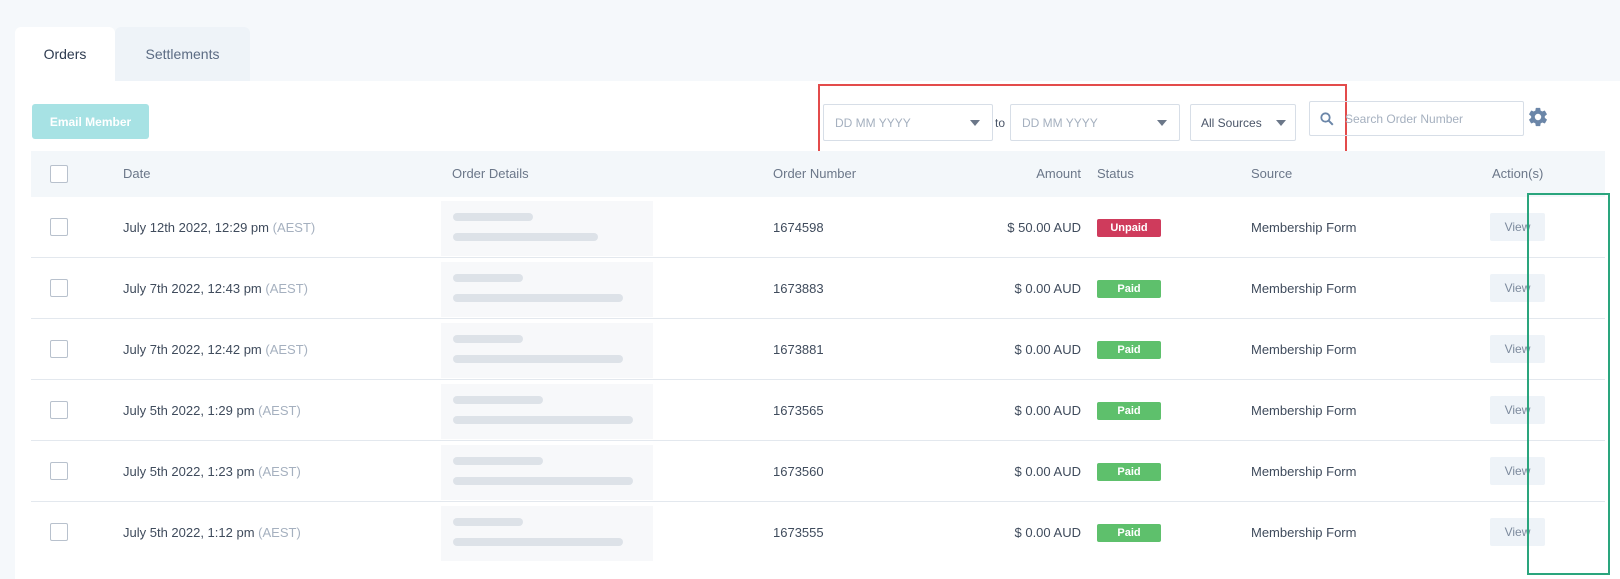  I want to click on search-box, so click(1416, 118).